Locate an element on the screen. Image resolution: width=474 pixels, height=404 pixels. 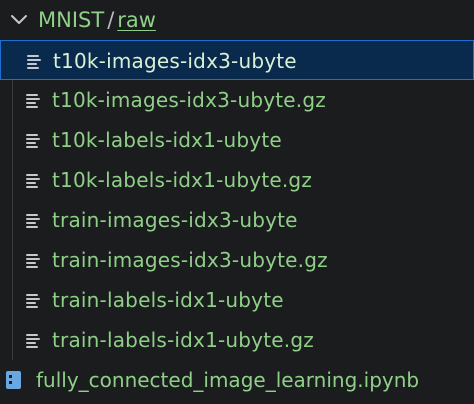
file-label: t10k-images-idx3-ubyte is located at coordinates (175, 61).